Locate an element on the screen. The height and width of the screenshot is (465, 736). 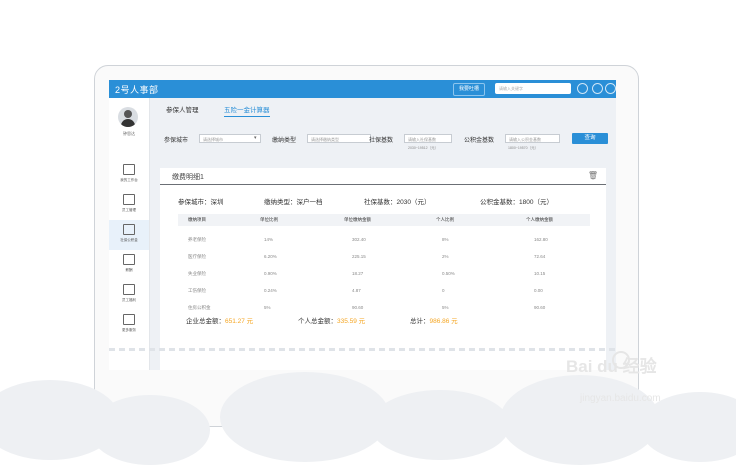
row-personal-rate: 0 is located at coordinates (443, 290).